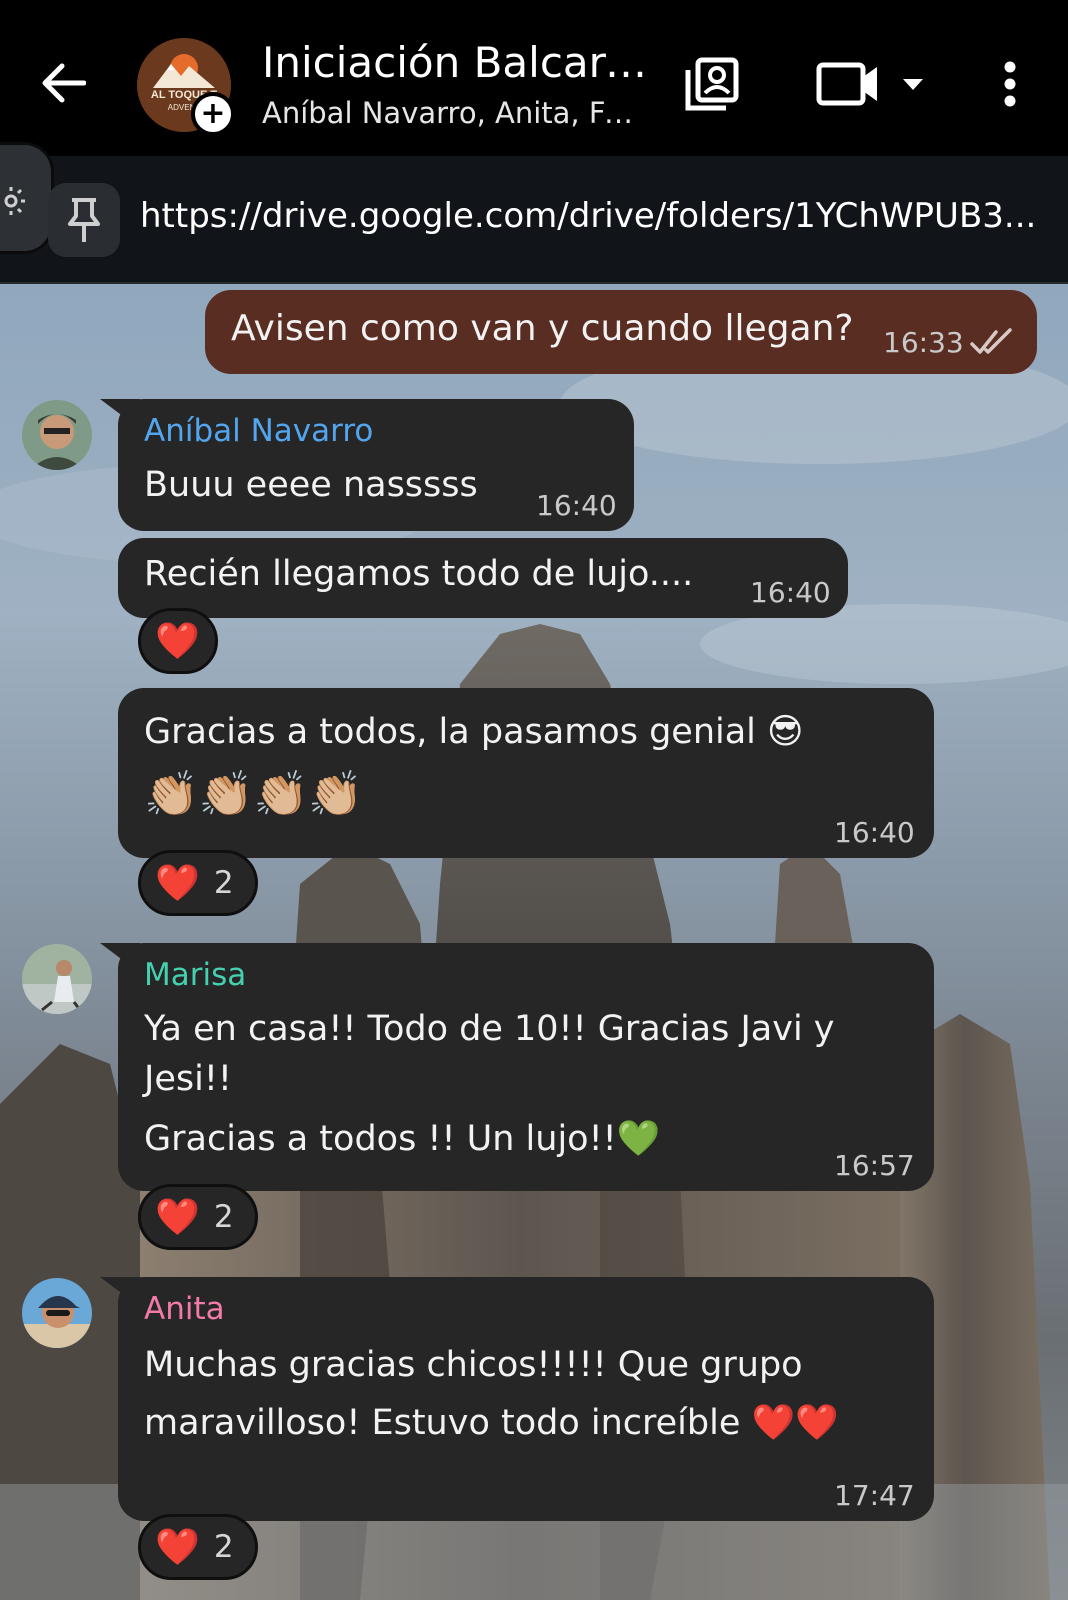 The height and width of the screenshot is (1600, 1068). I want to click on incoming-message-bubble: Recién llegamos todo de lujo.... 16:40, so click(483, 578).